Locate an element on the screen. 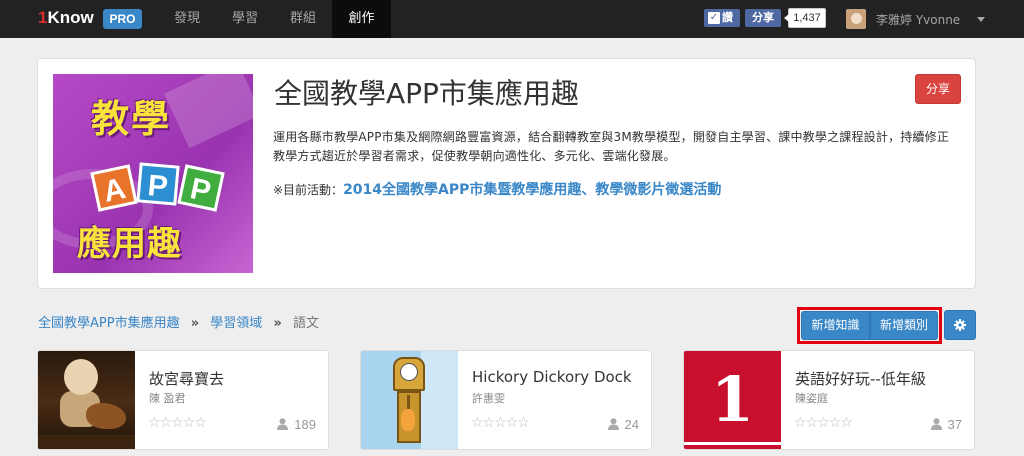  view-count: 24 is located at coordinates (623, 424).